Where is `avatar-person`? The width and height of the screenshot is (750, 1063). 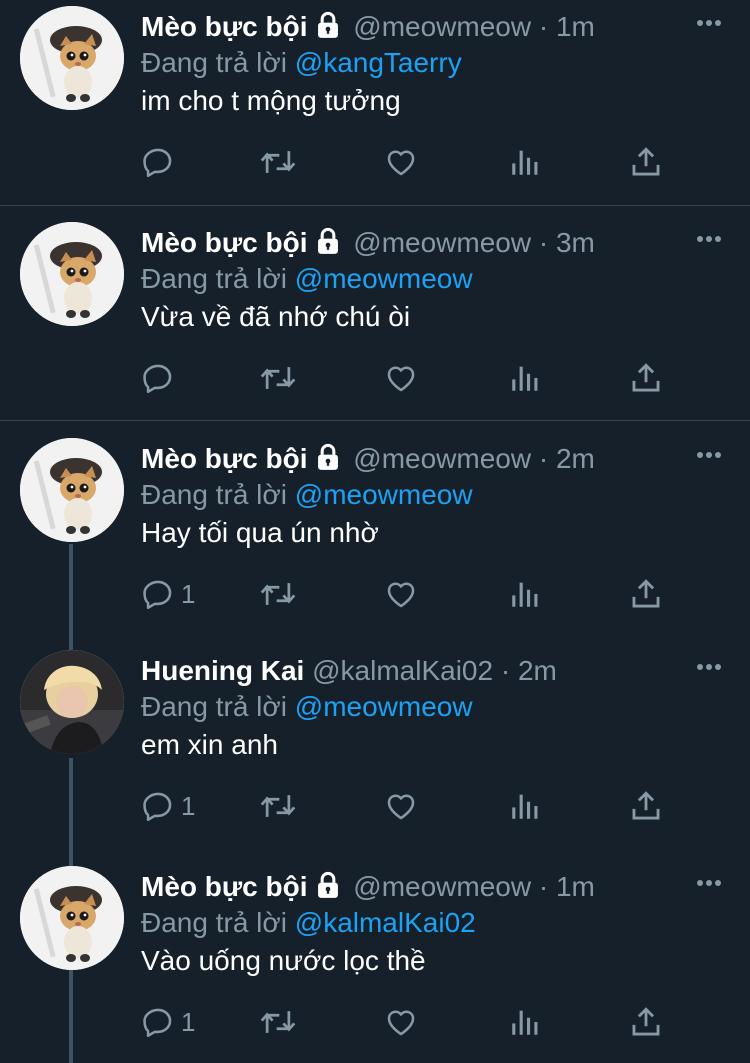 avatar-person is located at coordinates (72, 702).